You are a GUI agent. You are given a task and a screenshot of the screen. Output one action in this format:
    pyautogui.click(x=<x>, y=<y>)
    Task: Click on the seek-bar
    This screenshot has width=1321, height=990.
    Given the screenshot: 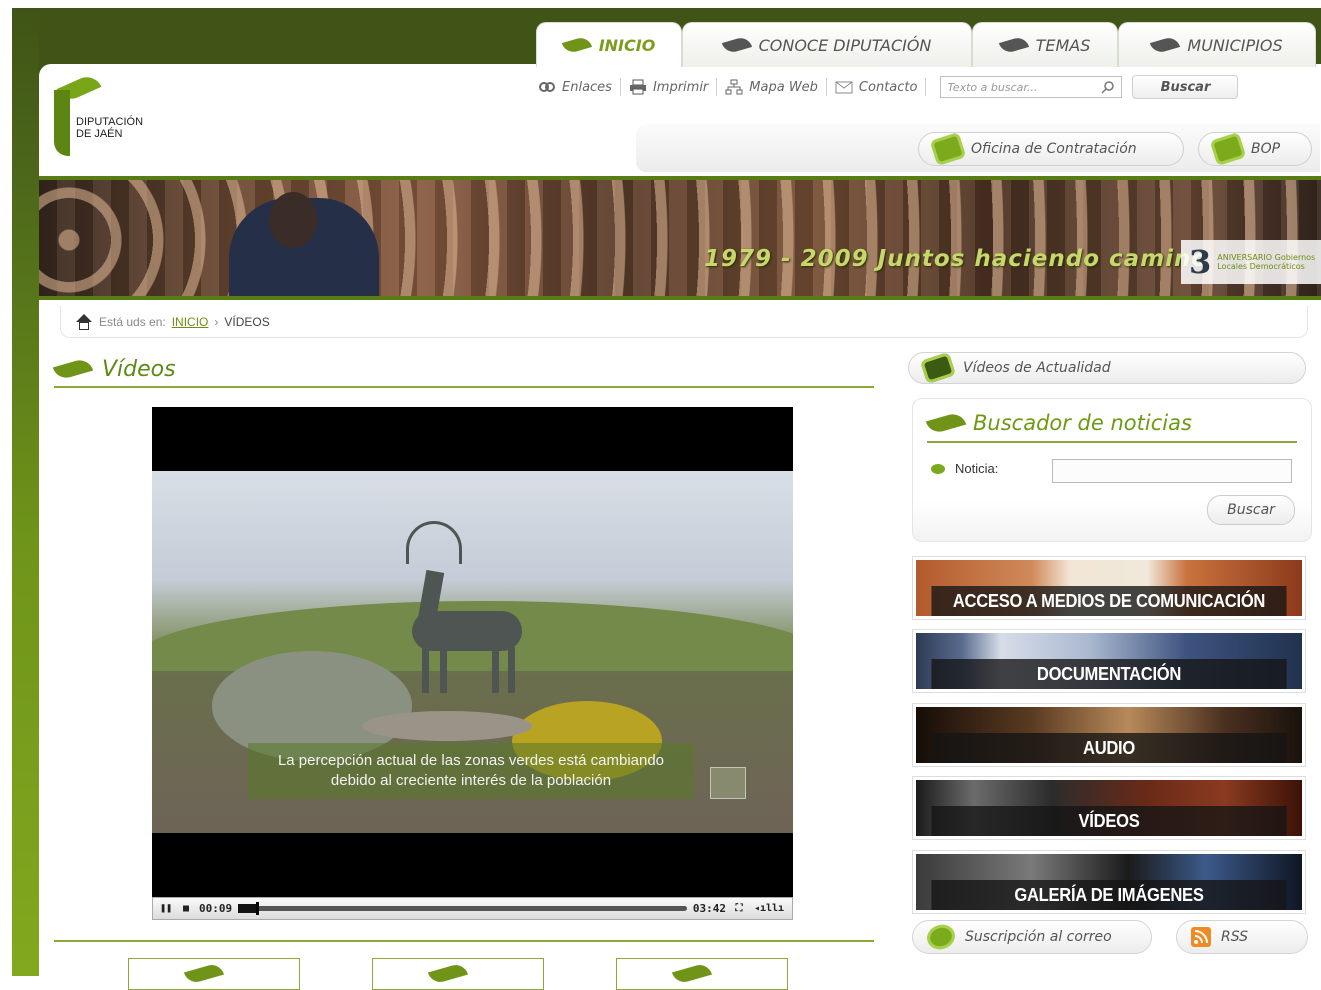 What is the action you would take?
    pyautogui.click(x=462, y=908)
    